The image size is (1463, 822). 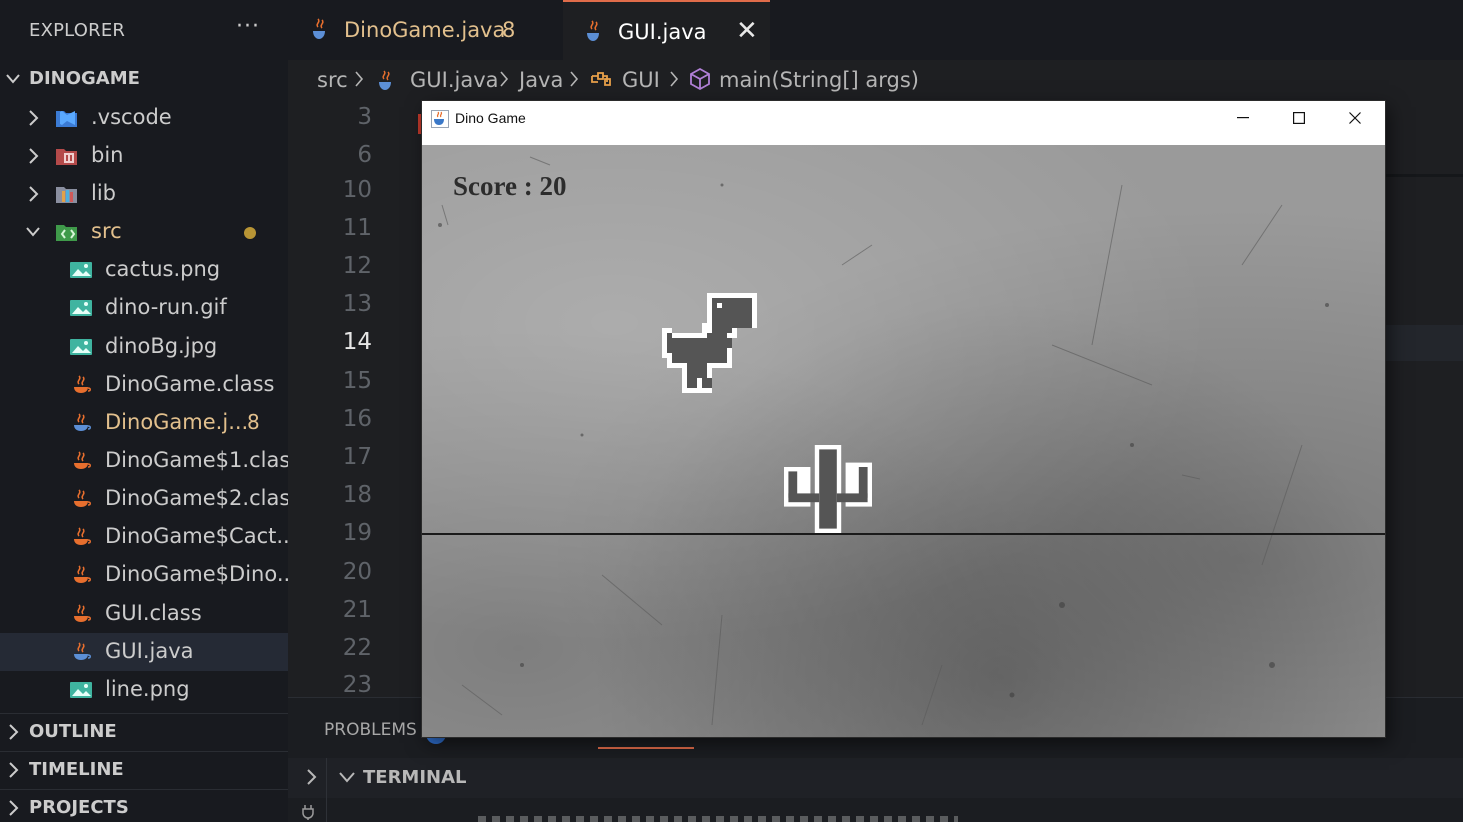 What do you see at coordinates (357, 266) in the screenshot?
I see `line-number: 12` at bounding box center [357, 266].